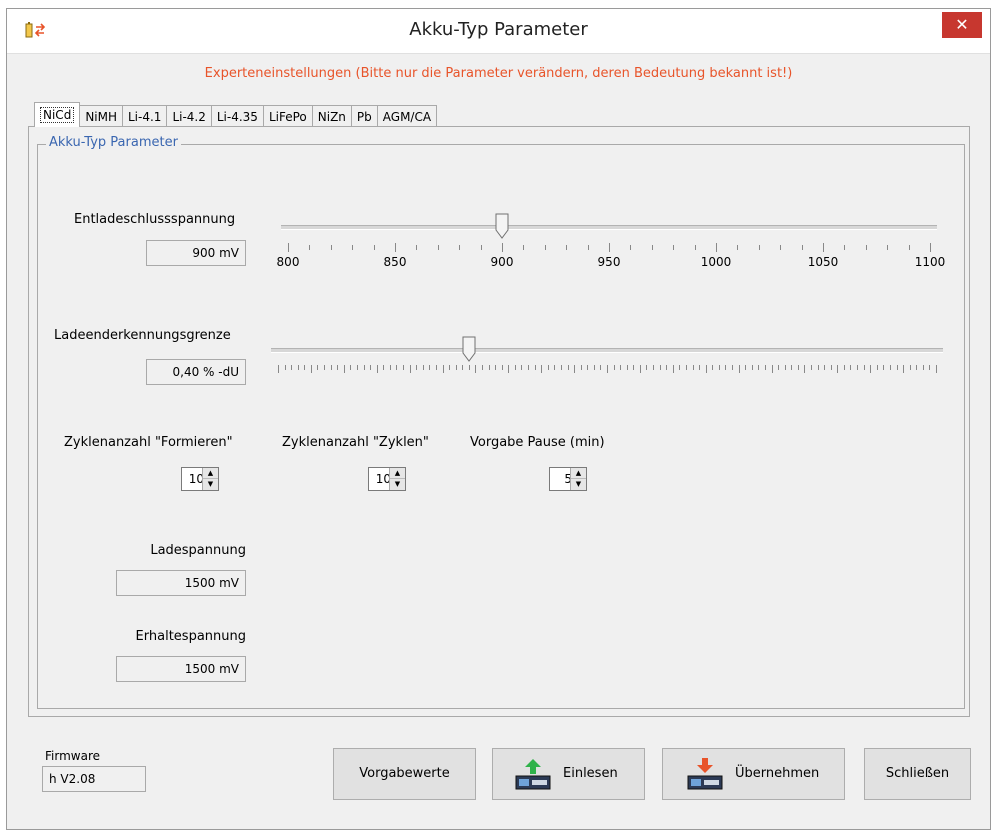  Describe the element at coordinates (364, 116) in the screenshot. I see `tab-pb: Pb` at that location.